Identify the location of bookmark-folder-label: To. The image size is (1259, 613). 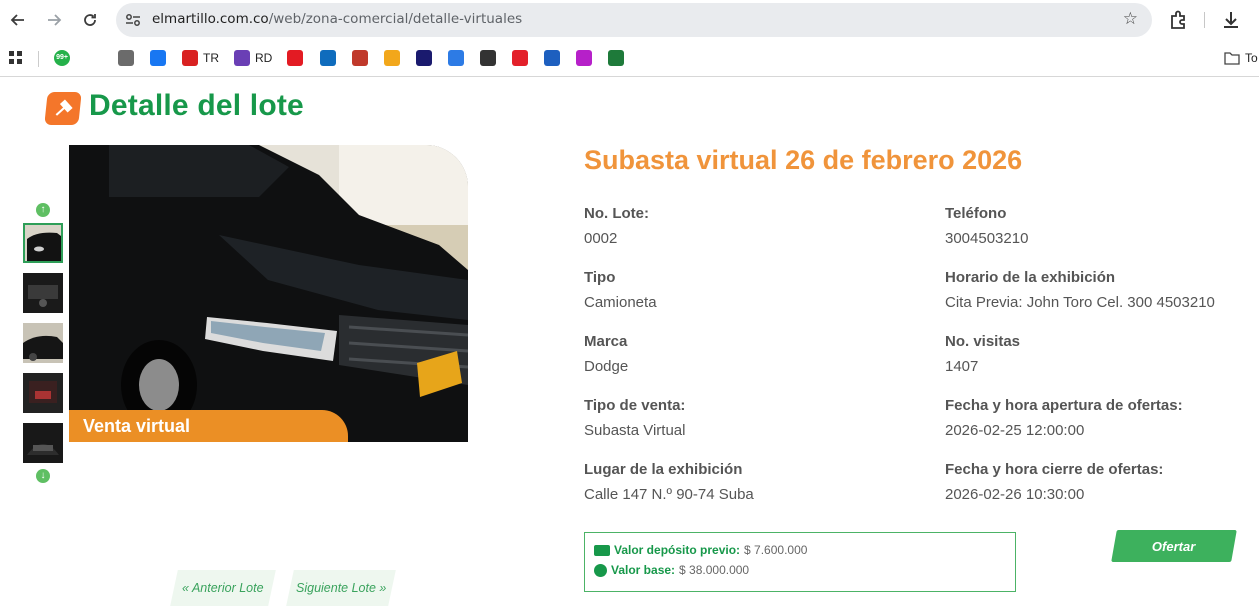
(1251, 58).